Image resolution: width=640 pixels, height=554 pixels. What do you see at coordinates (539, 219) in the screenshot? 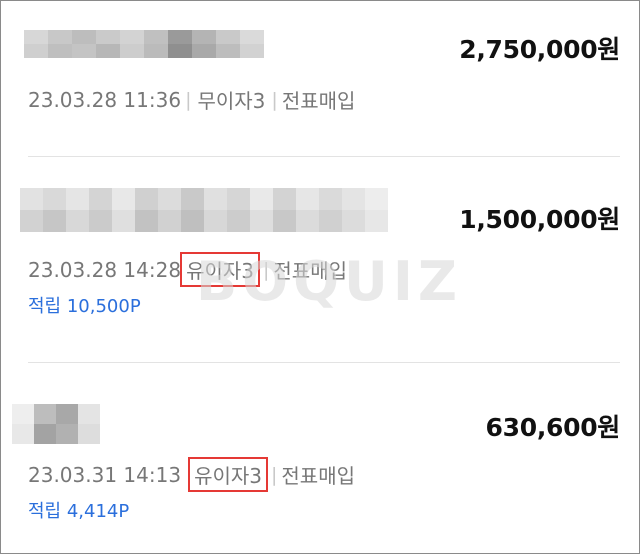
I see `transaction-amount: 1,500,000원` at bounding box center [539, 219].